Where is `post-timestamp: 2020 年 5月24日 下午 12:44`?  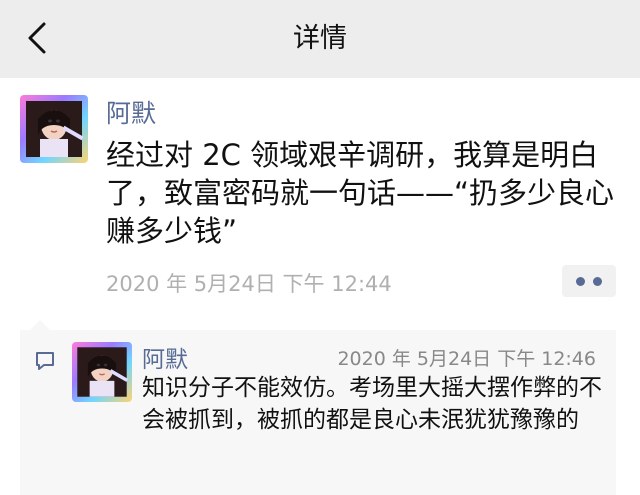
post-timestamp: 2020 年 5月24日 下午 12:44 is located at coordinates (249, 284).